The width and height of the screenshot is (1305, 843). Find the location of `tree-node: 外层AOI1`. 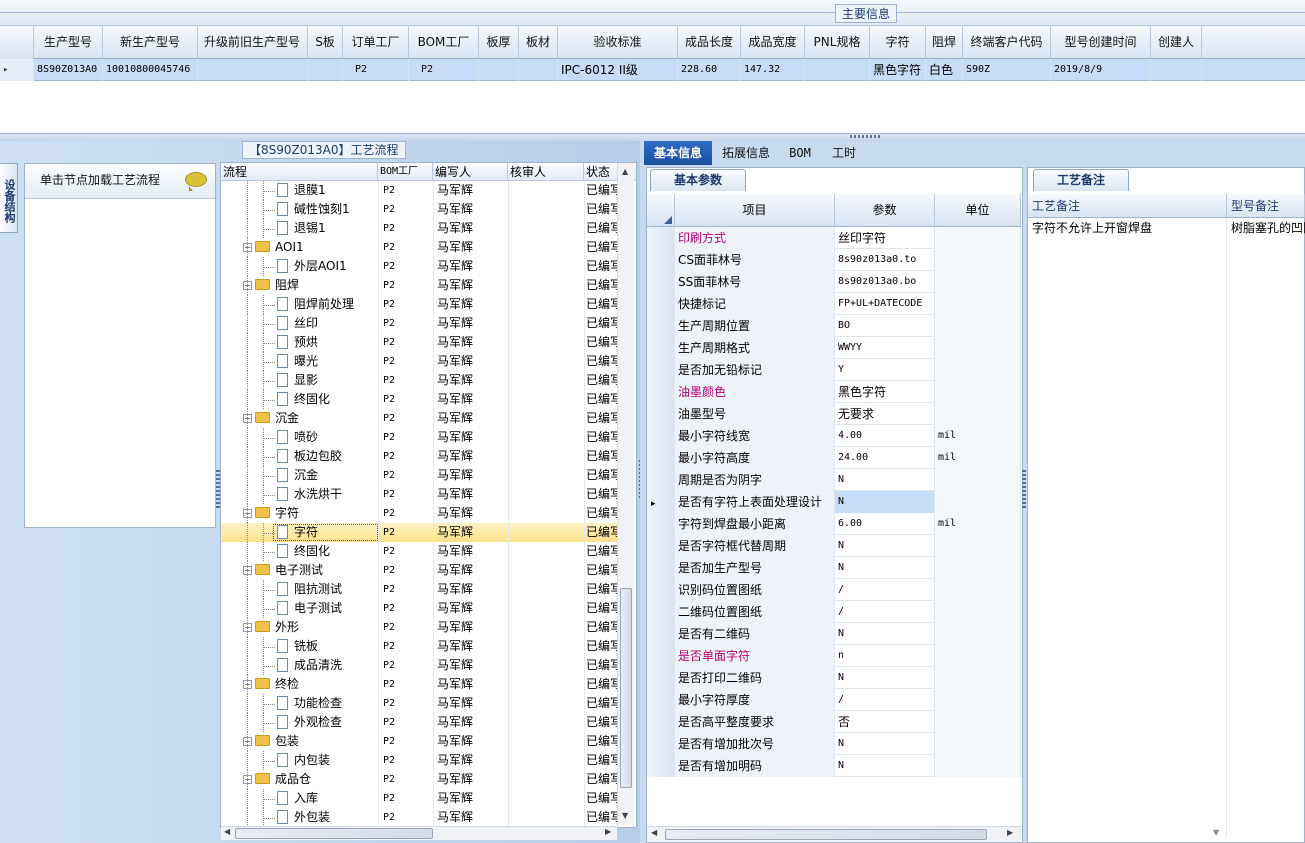

tree-node: 外层AOI1 is located at coordinates (299, 266).